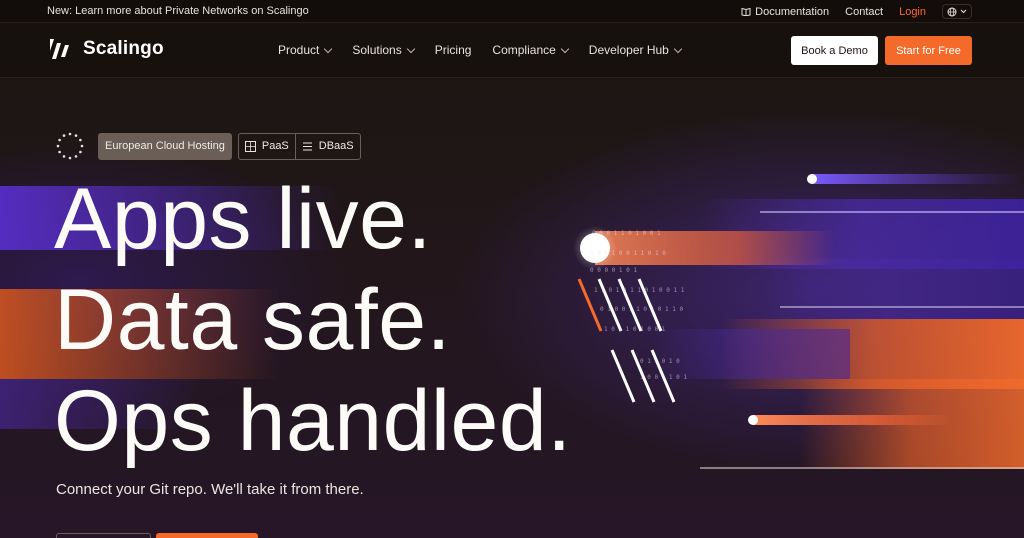 This screenshot has height=538, width=1024. What do you see at coordinates (660, 361) in the screenshot?
I see `svg-text: 0 1 1 0 1 0` at bounding box center [660, 361].